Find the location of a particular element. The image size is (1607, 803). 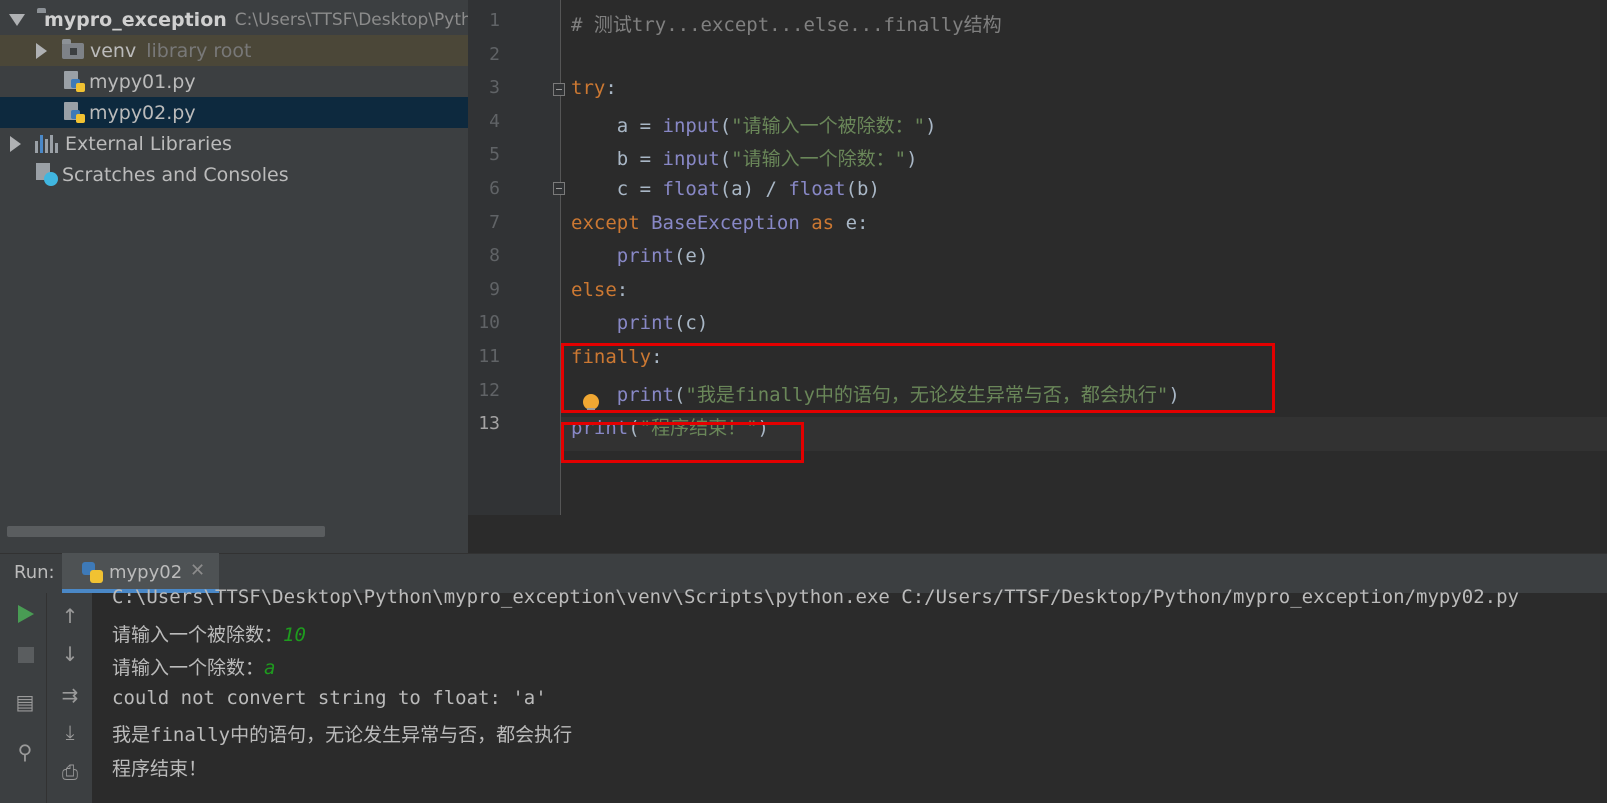

code-token: BaseException is located at coordinates (731, 222).